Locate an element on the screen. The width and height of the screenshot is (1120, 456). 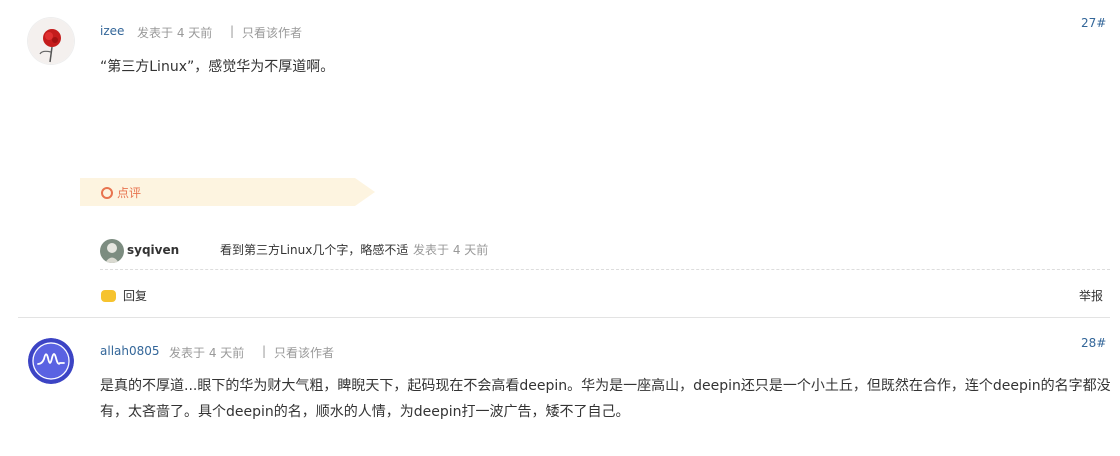
author-name: izee is located at coordinates (112, 31).